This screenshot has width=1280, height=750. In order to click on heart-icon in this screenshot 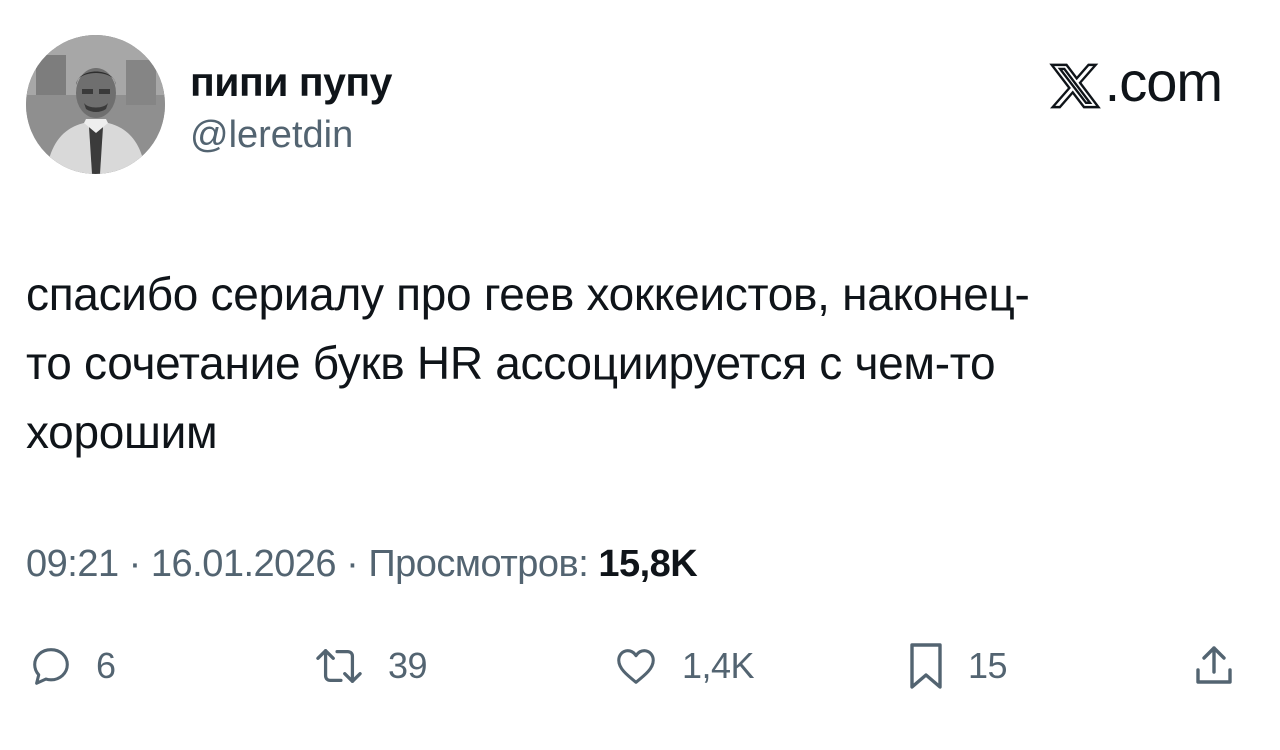, I will do `click(636, 666)`.